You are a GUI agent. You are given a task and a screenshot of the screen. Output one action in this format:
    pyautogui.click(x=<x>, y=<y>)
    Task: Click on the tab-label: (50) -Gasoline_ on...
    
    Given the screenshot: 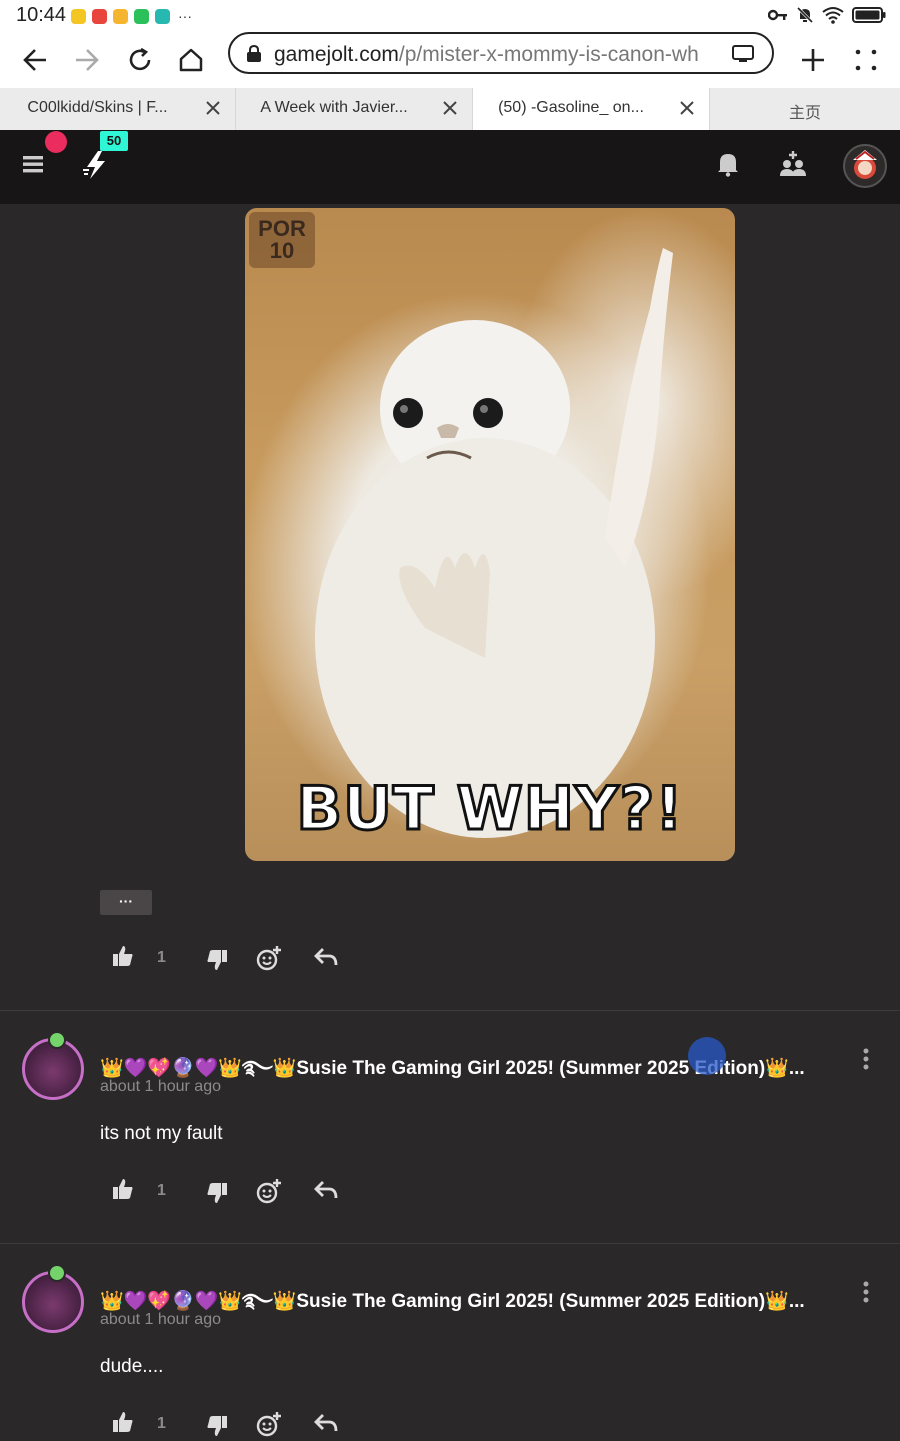 What is the action you would take?
    pyautogui.click(x=571, y=107)
    